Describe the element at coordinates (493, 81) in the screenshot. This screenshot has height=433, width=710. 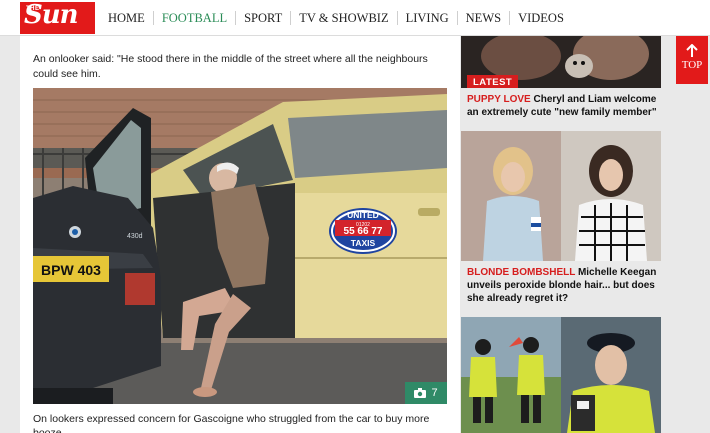
I see `latest-badge: LATEST` at that location.